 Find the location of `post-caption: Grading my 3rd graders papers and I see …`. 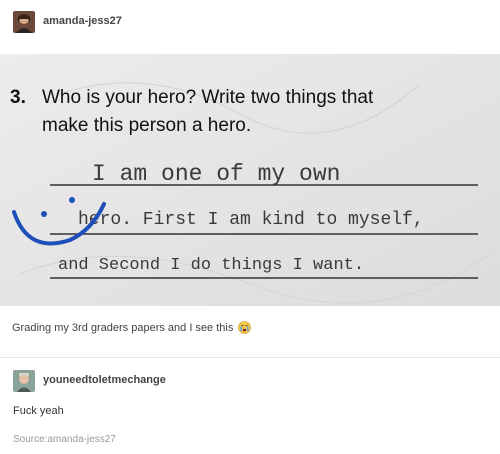

post-caption: Grading my 3rd graders papers and I see … is located at coordinates (132, 327).